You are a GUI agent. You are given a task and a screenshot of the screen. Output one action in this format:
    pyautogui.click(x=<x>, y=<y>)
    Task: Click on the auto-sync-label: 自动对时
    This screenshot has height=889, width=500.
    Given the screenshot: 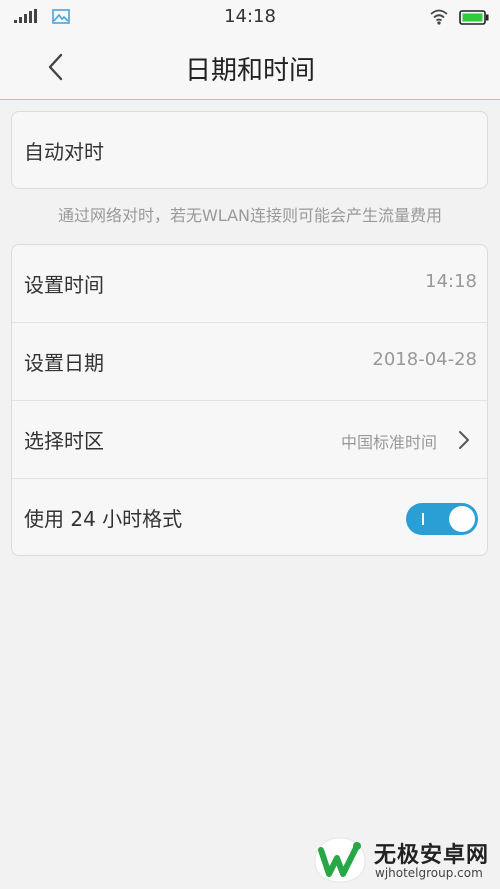 What is the action you would take?
    pyautogui.click(x=64, y=152)
    